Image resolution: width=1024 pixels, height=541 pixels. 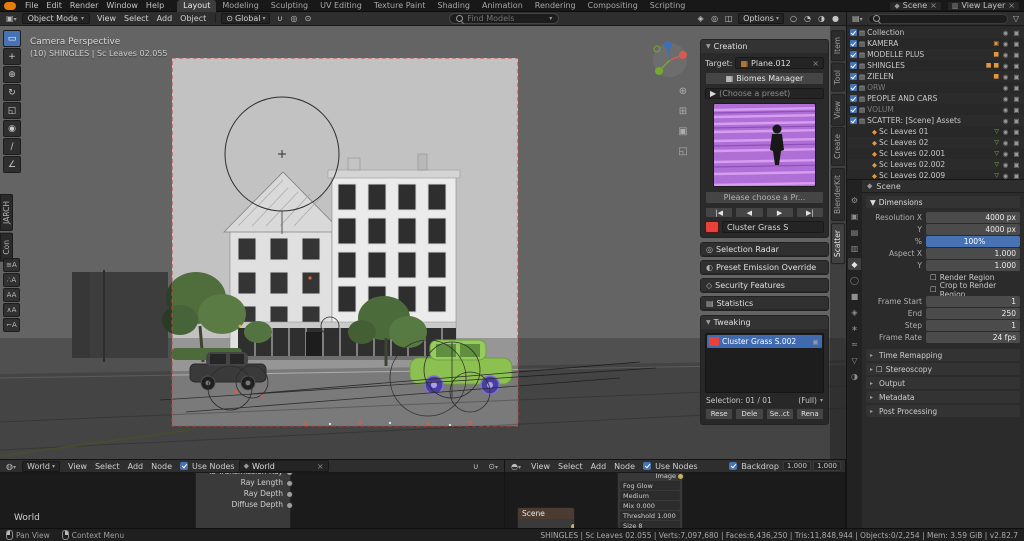 I want to click on pan-icon: ⊞, so click(x=683, y=111).